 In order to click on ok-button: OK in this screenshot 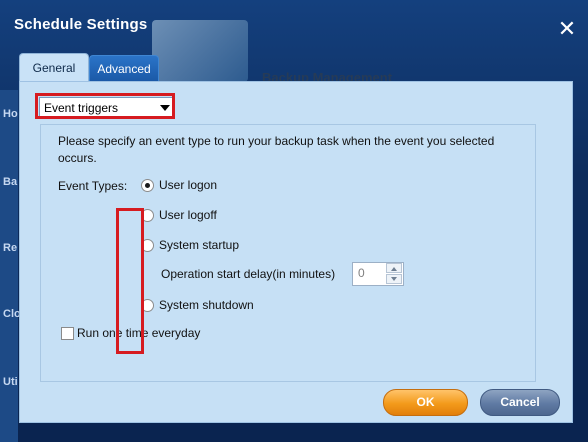, I will do `click(425, 402)`.